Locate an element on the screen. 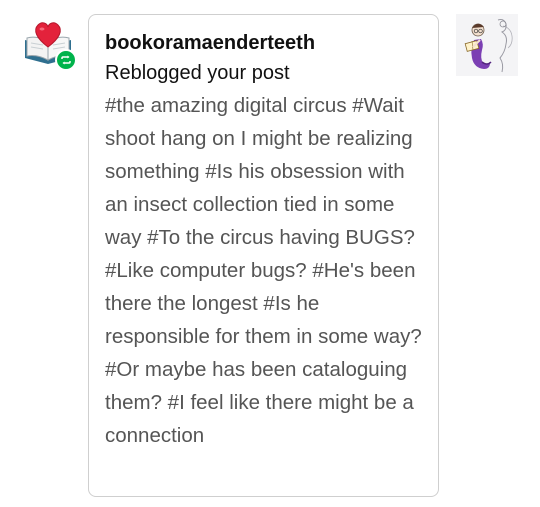  post-thumbnail is located at coordinates (487, 45).